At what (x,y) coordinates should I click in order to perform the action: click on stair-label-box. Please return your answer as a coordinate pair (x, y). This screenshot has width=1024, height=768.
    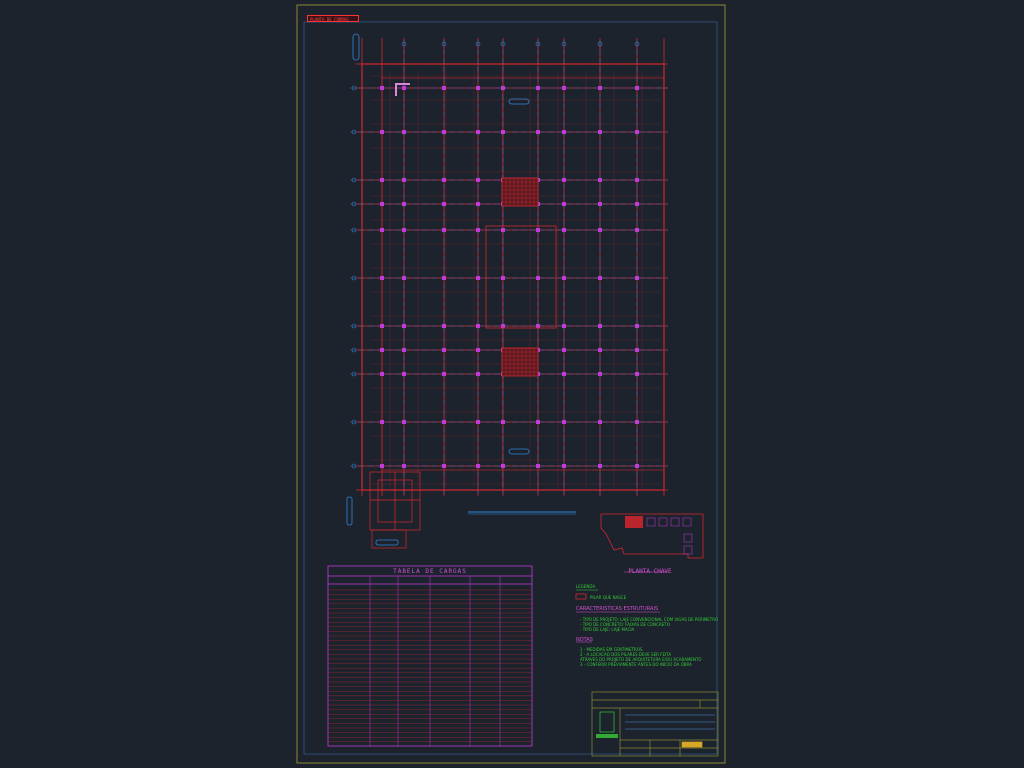
    Looking at the image, I should click on (349, 511).